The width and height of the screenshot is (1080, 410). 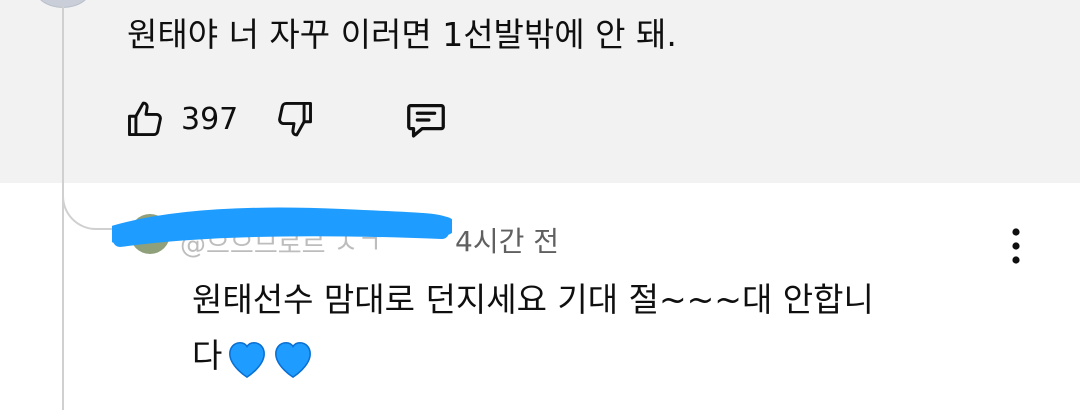 I want to click on thumbs-down-icon, so click(x=295, y=119).